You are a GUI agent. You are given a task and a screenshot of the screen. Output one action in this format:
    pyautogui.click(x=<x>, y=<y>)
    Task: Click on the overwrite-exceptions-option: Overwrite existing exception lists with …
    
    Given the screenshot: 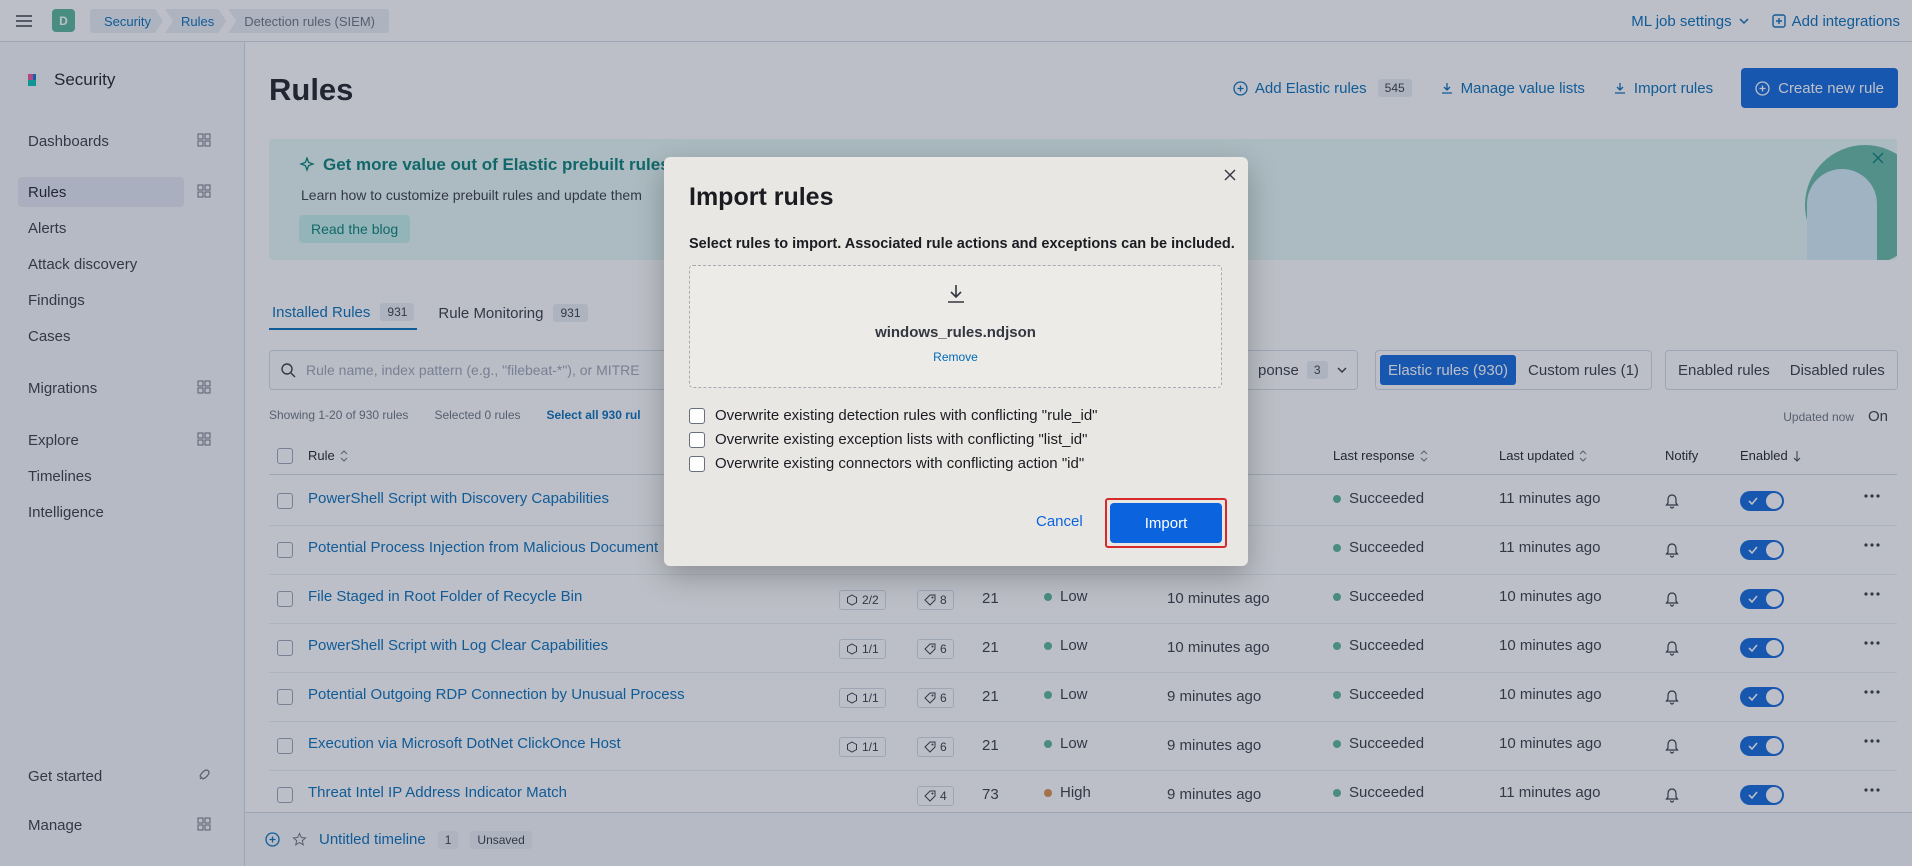 What is the action you would take?
    pyautogui.click(x=888, y=439)
    